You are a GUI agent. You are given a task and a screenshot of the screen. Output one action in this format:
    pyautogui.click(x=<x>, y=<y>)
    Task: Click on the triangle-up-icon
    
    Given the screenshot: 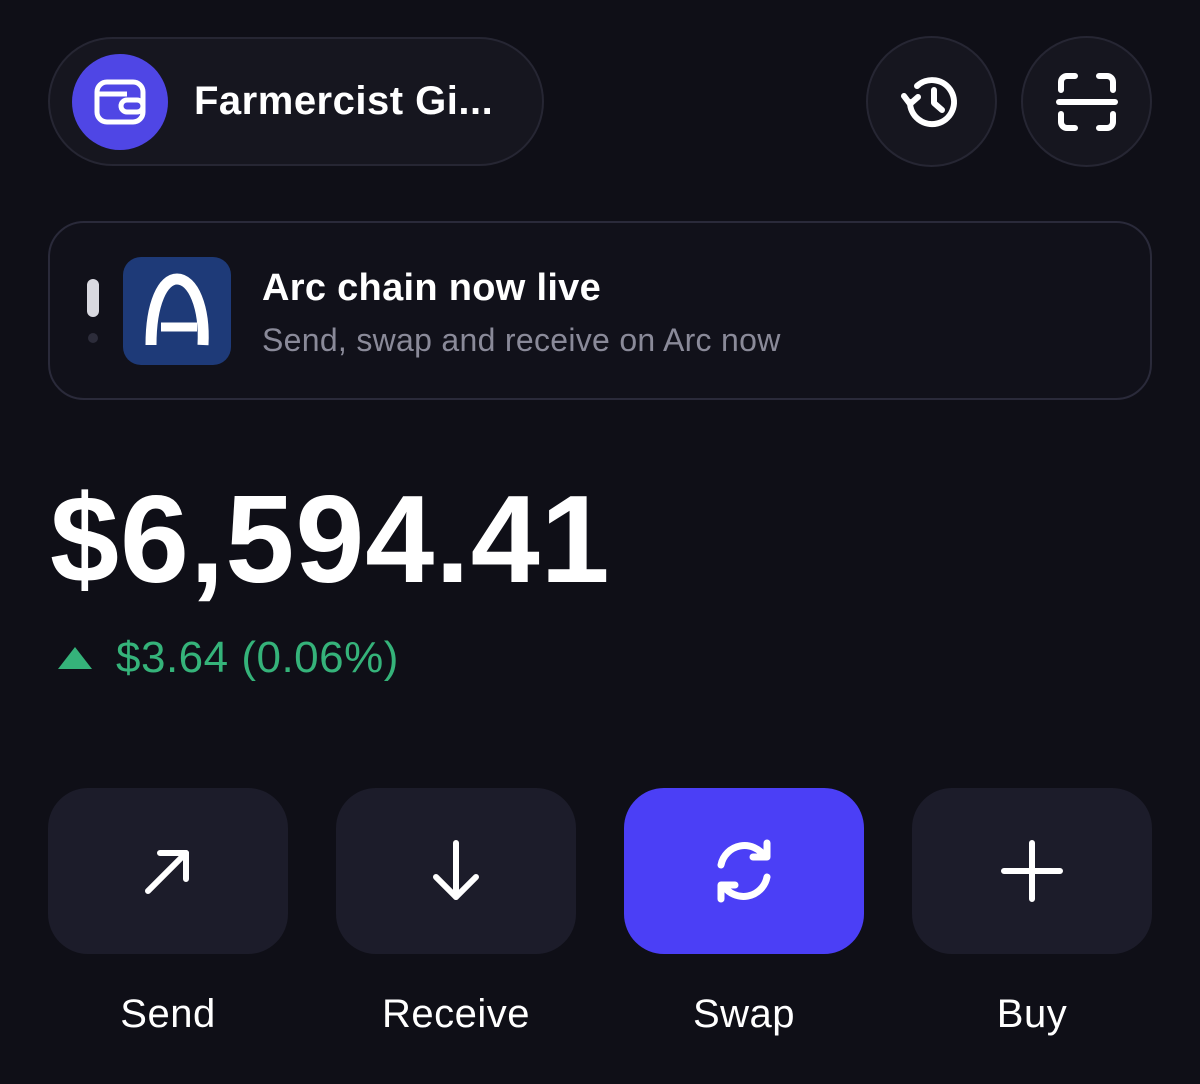 What is the action you would take?
    pyautogui.click(x=75, y=658)
    